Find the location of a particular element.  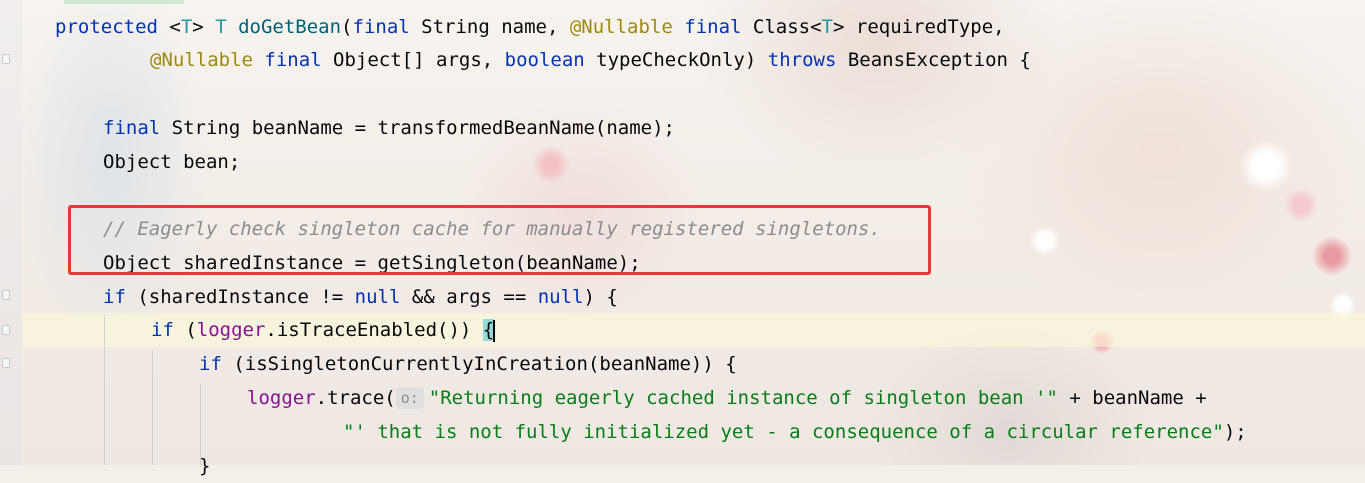

code-token: > requiredType, is located at coordinates (919, 27).